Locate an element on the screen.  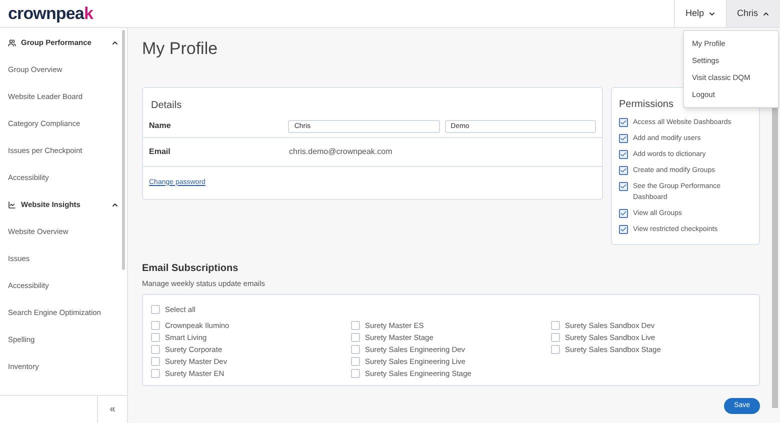
card-title: Details is located at coordinates (166, 106).